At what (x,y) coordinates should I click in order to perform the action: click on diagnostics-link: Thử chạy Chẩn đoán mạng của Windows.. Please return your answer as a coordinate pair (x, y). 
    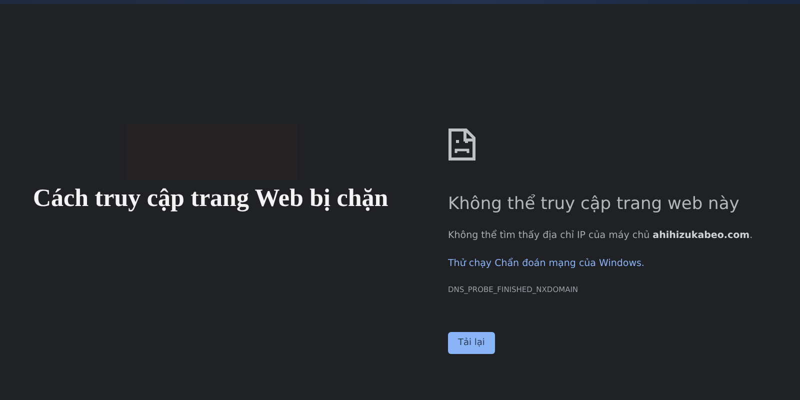
    Looking at the image, I should click on (546, 263).